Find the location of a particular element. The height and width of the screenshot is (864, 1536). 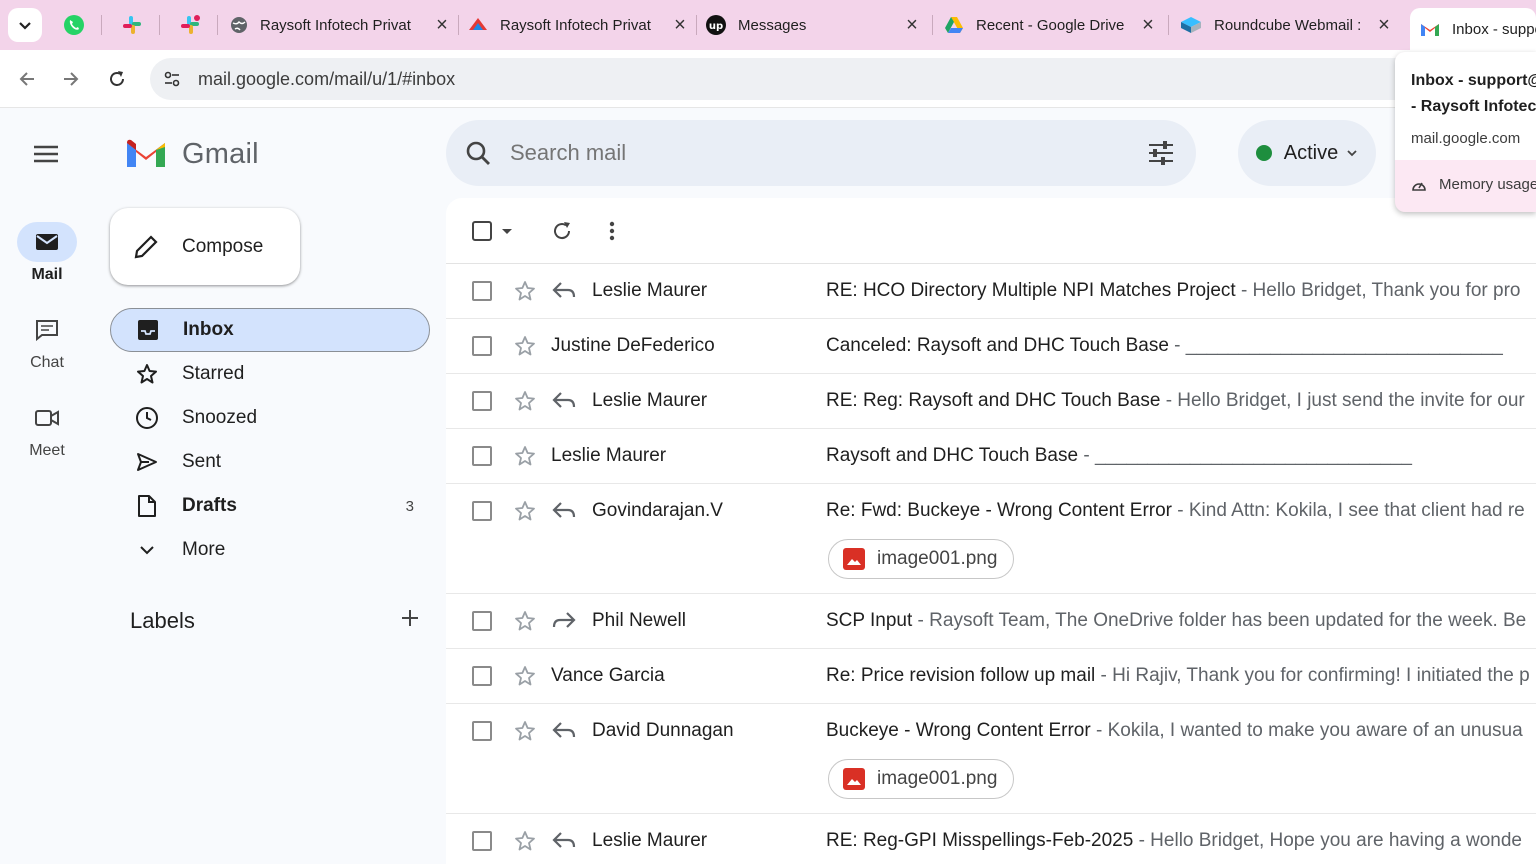

search-icon is located at coordinates (478, 153).